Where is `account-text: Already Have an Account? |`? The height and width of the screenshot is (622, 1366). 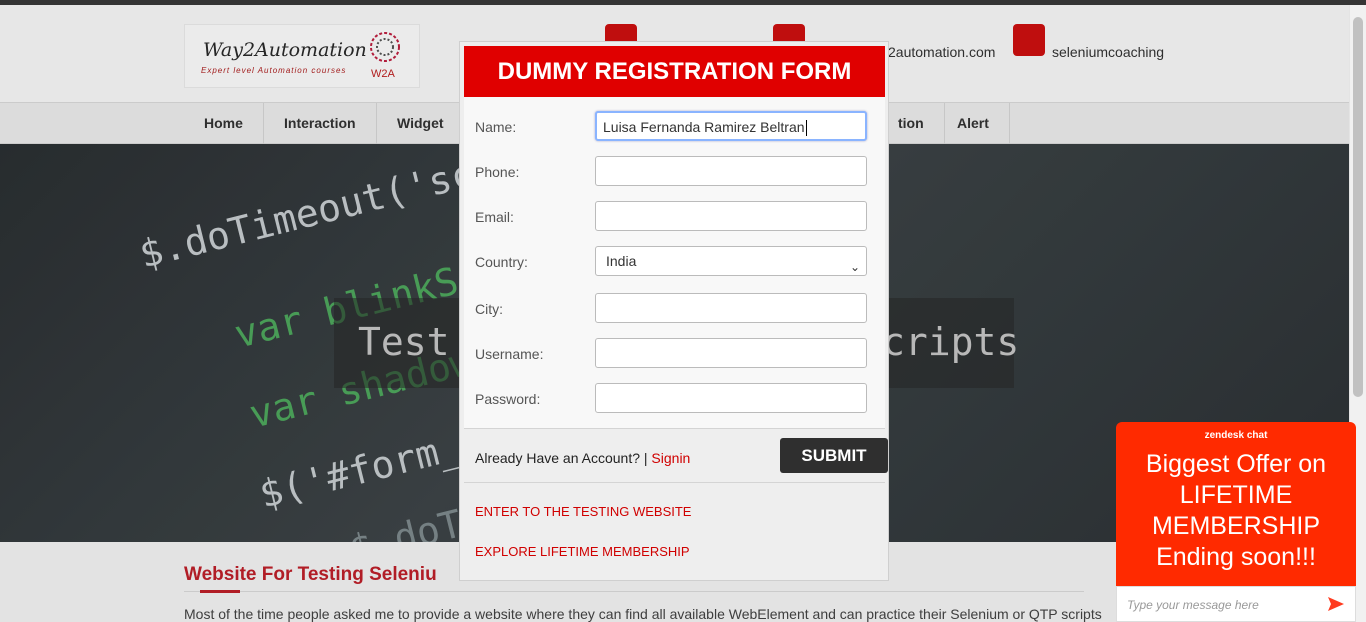 account-text: Already Have an Account? | is located at coordinates (561, 458).